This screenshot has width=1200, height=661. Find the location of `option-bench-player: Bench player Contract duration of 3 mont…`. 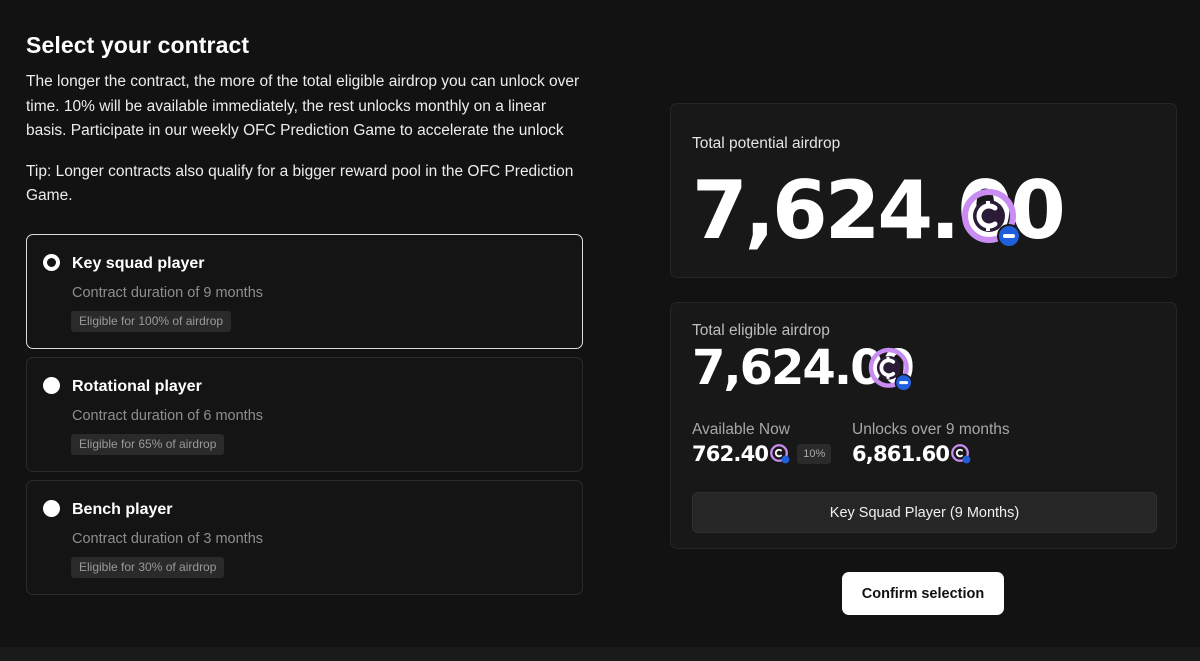

option-bench-player: Bench player Contract duration of 3 mont… is located at coordinates (304, 537).